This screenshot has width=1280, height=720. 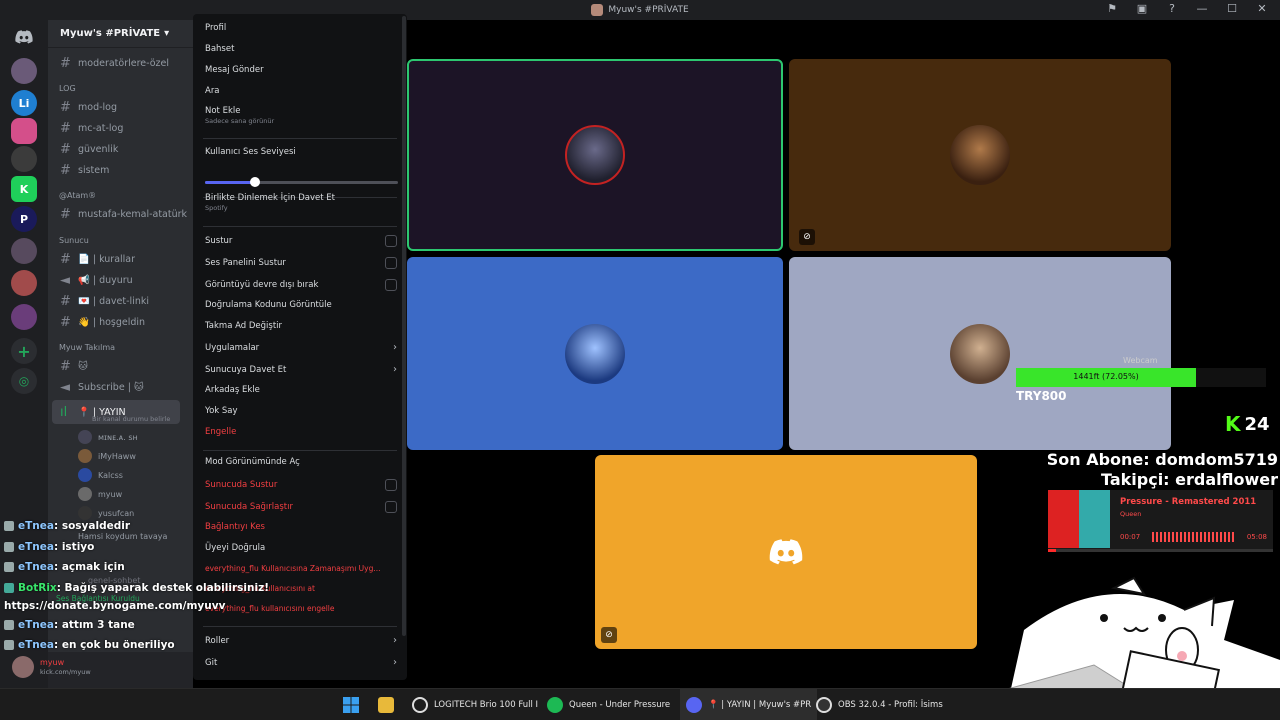 What do you see at coordinates (97, 259) in the screenshot?
I see `channel-item: # 📄 | kurallar` at bounding box center [97, 259].